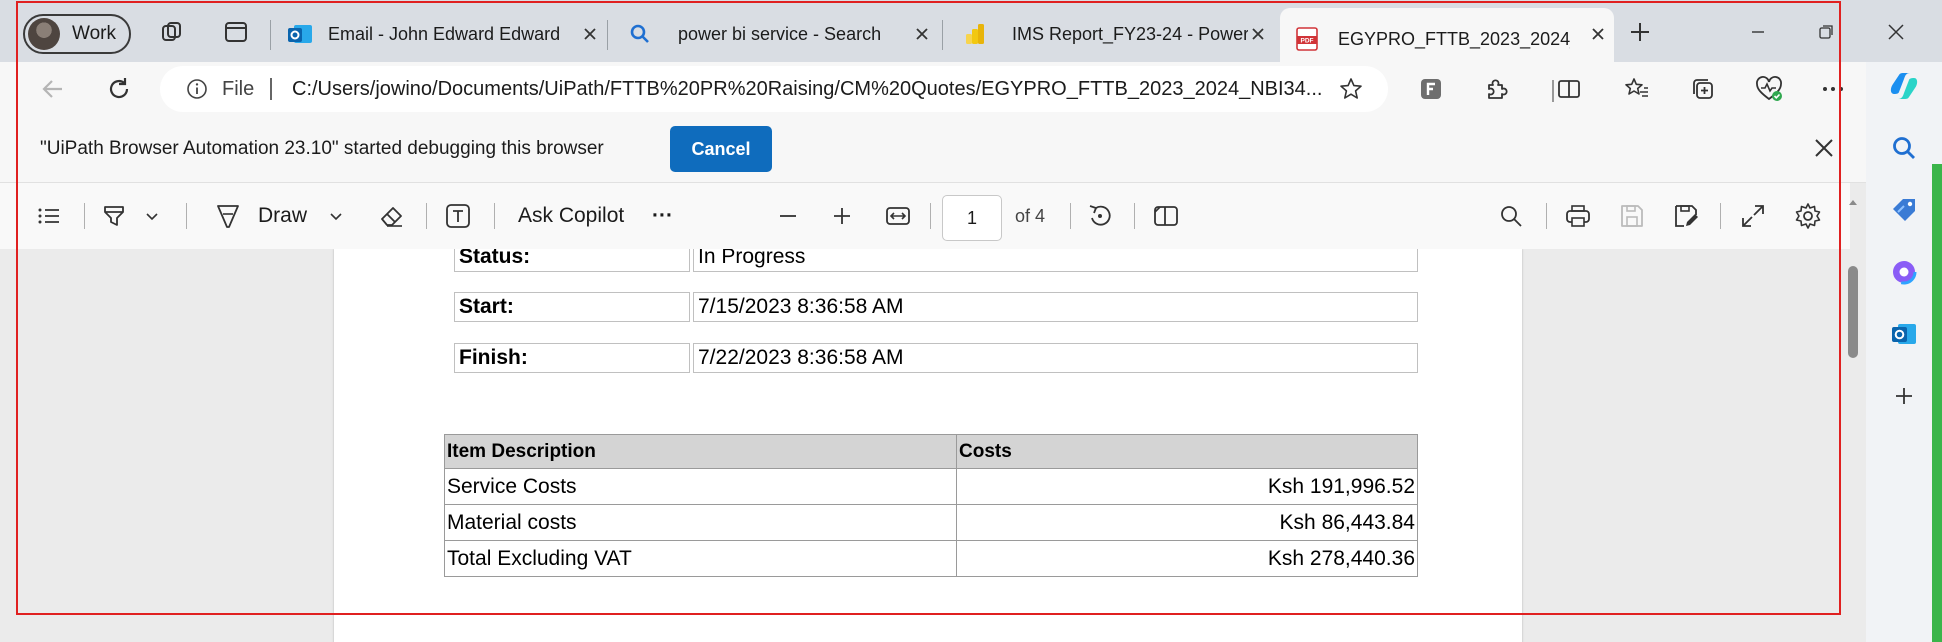 This screenshot has height=642, width=1942. Describe the element at coordinates (1511, 216) in the screenshot. I see `find-button` at that location.